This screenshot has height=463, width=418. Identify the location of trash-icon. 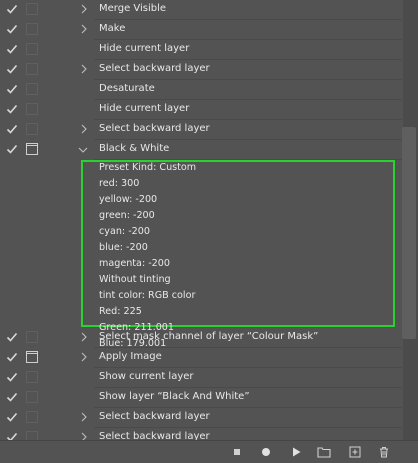
(384, 452).